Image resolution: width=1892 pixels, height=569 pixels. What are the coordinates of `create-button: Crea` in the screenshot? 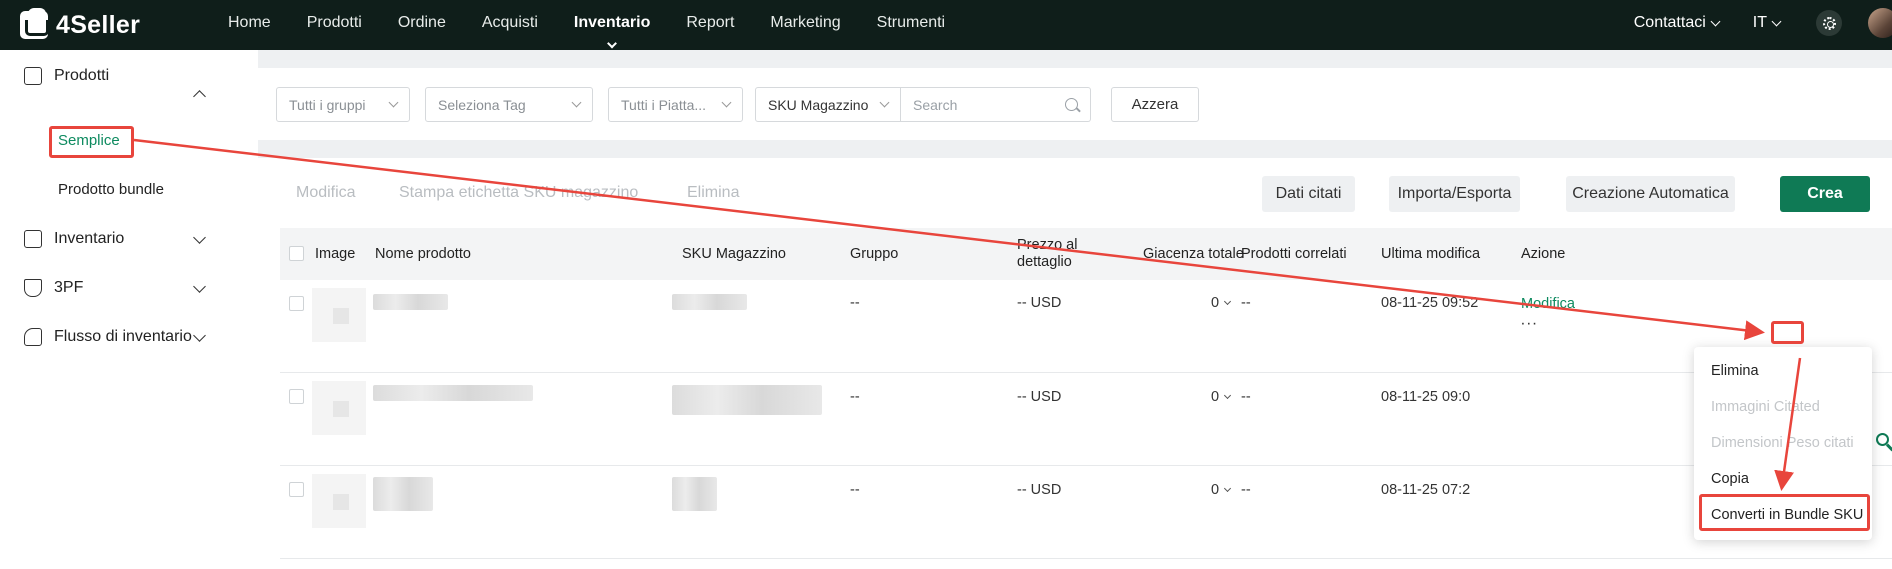 It's located at (1825, 194).